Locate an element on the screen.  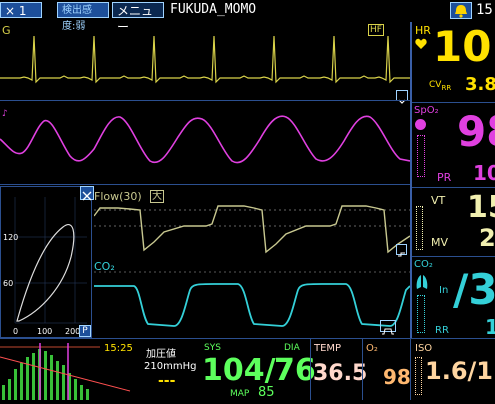
sys-value: 104/ is located at coordinates (239, 370).